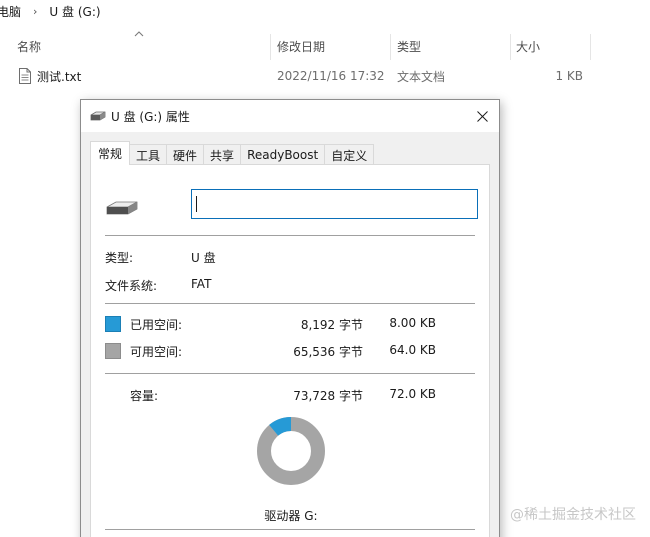 Image resolution: width=650 pixels, height=537 pixels. I want to click on tab-sharing: 共享, so click(222, 154).